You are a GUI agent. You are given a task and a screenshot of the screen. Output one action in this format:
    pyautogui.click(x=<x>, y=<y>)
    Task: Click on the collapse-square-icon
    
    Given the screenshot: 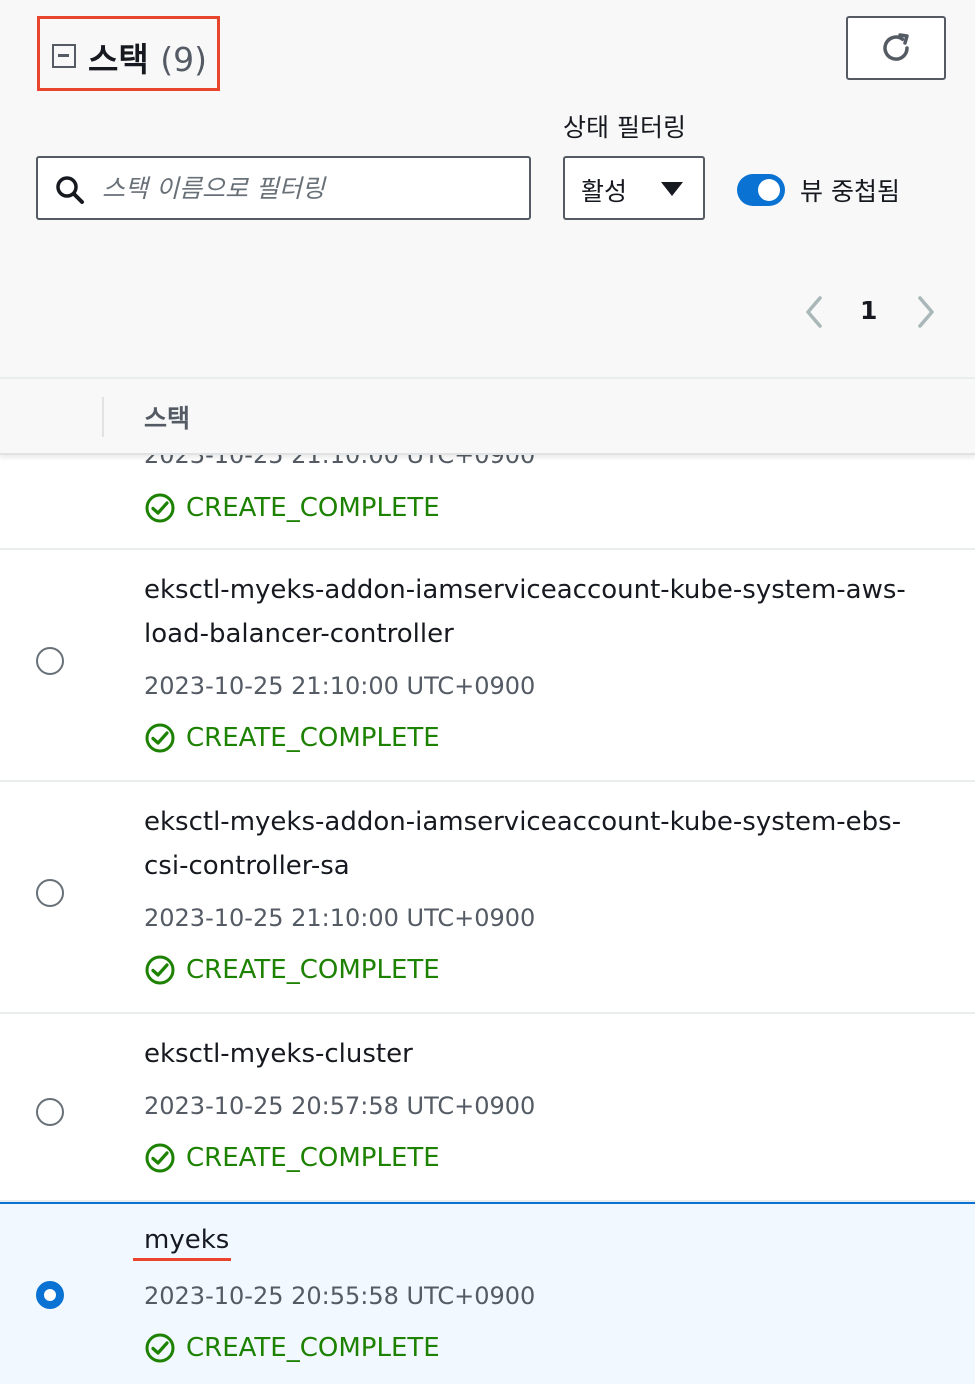 What is the action you would take?
    pyautogui.click(x=64, y=56)
    